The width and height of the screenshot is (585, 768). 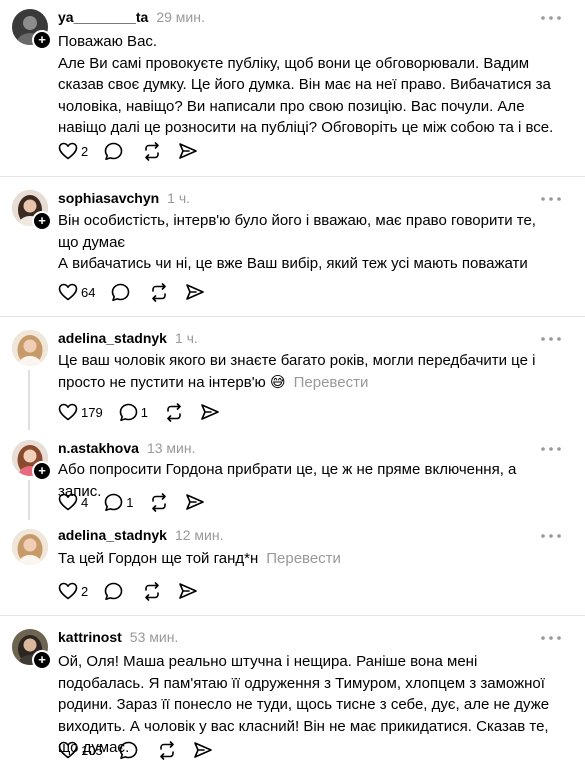 I want to click on username: n.astakhova, so click(x=98, y=448).